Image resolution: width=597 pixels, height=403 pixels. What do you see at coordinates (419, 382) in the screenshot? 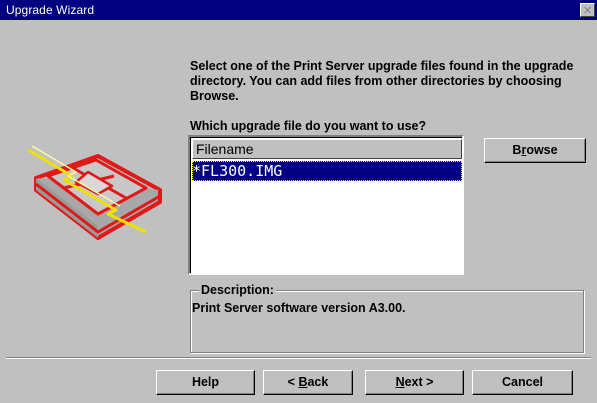
I see `next-label-rest: ext >` at bounding box center [419, 382].